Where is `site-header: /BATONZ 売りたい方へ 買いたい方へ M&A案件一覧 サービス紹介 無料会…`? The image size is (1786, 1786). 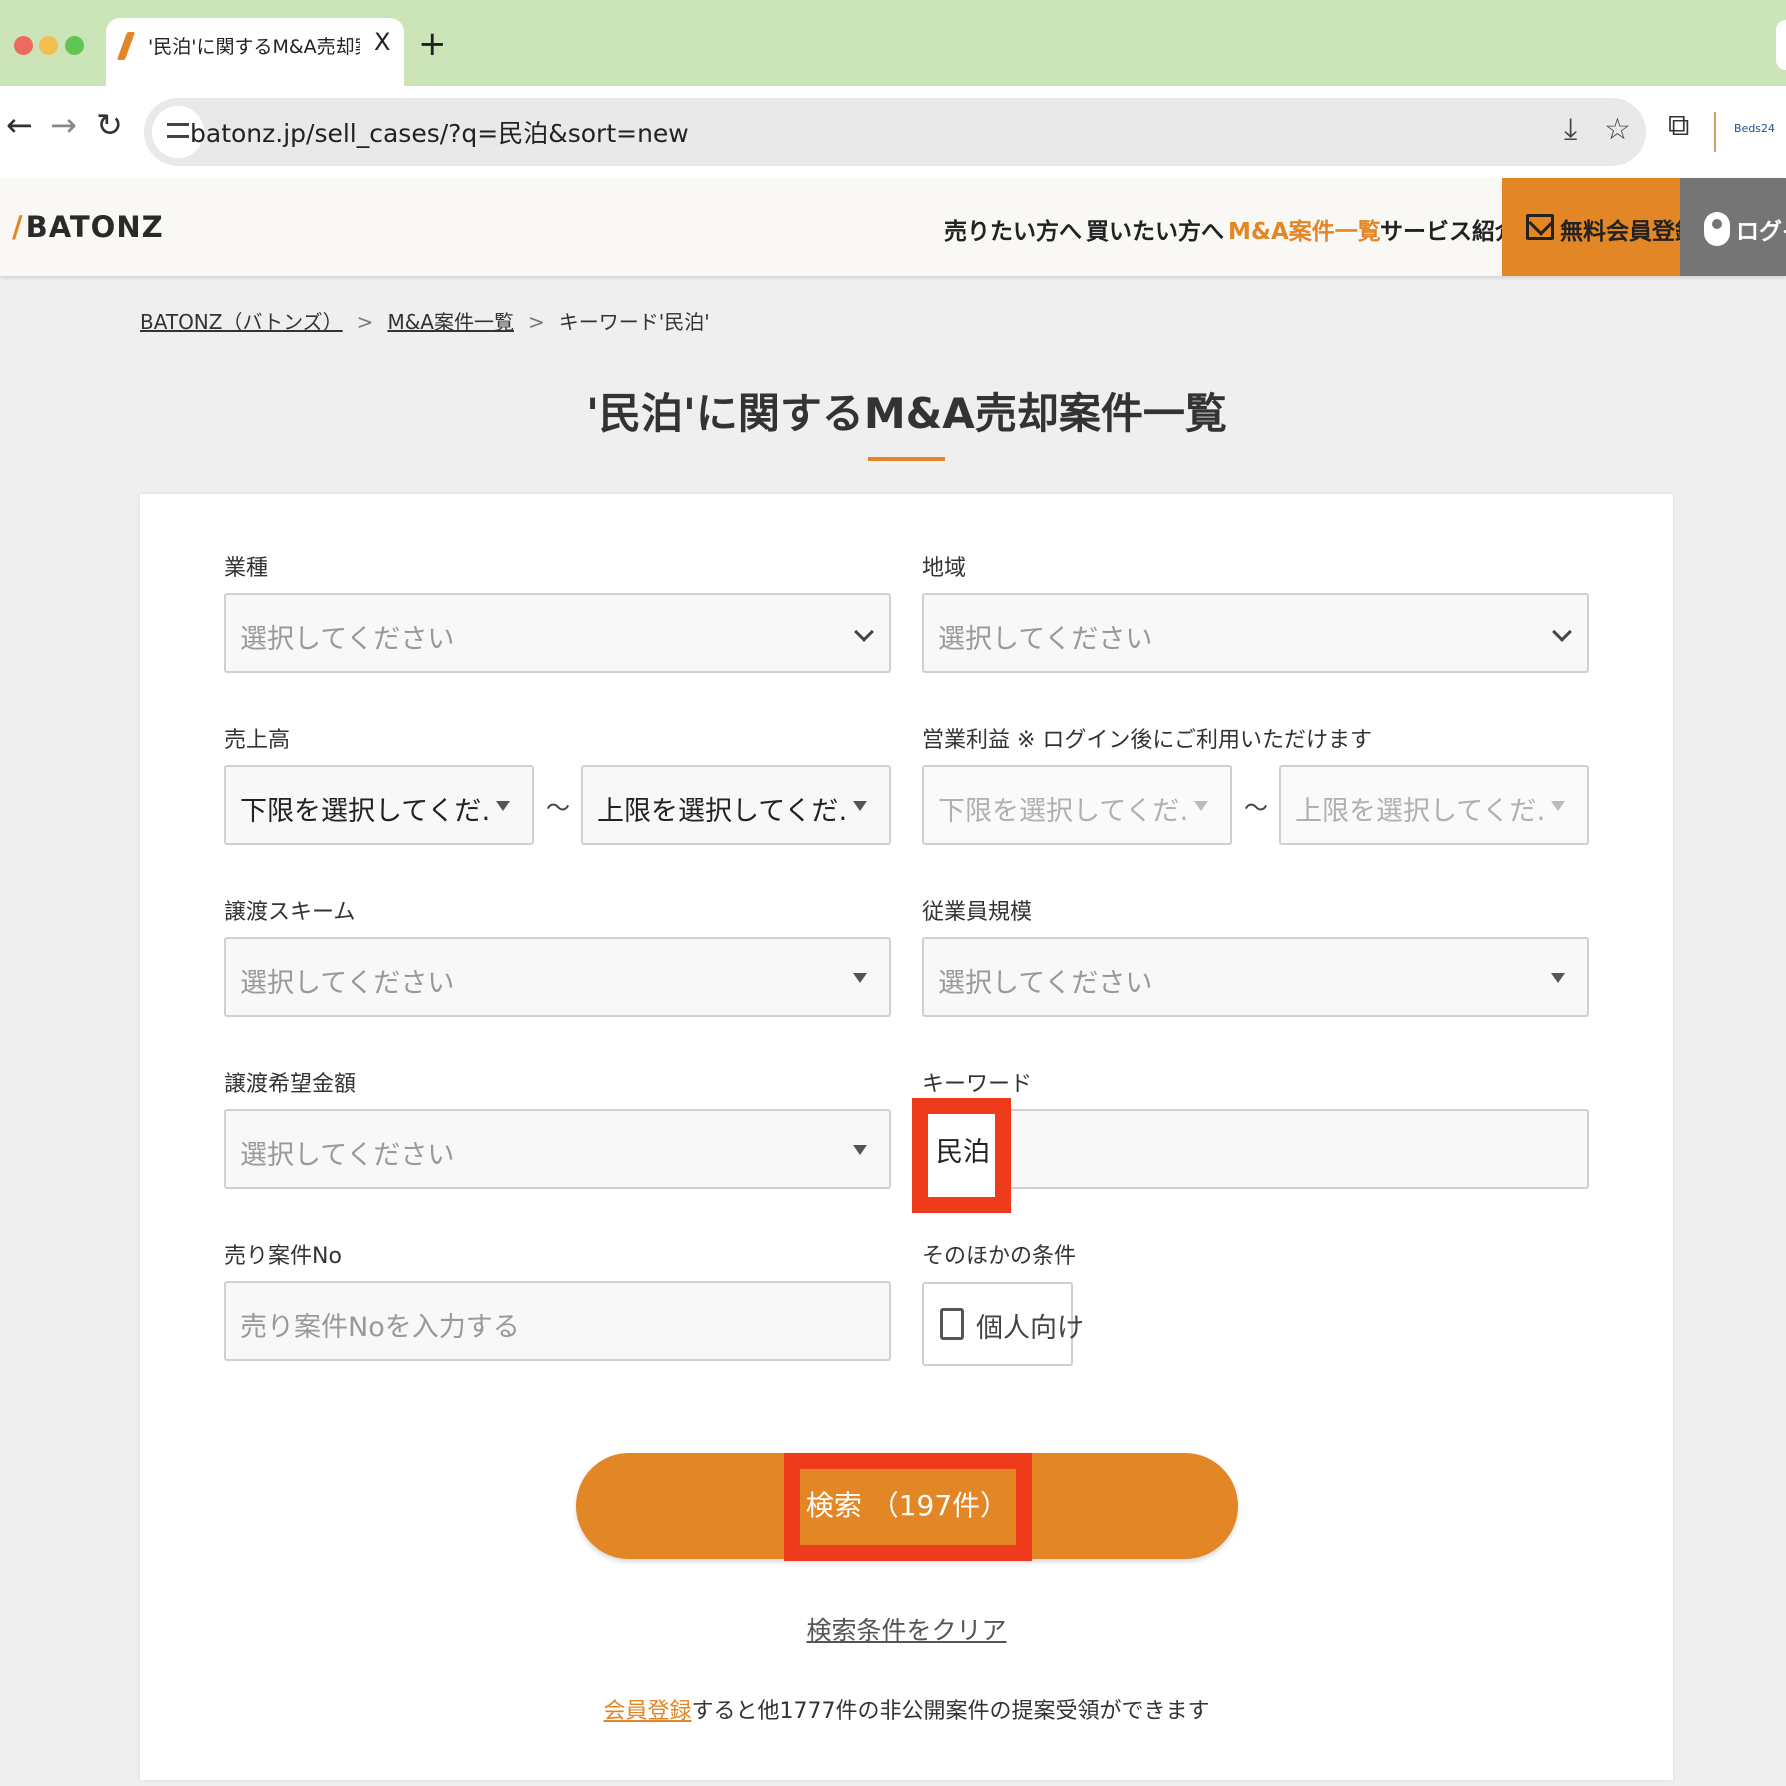 site-header: /BATONZ 売りたい方へ 買いたい方へ M&A案件一覧 サービス紹介 無料会… is located at coordinates (893, 227).